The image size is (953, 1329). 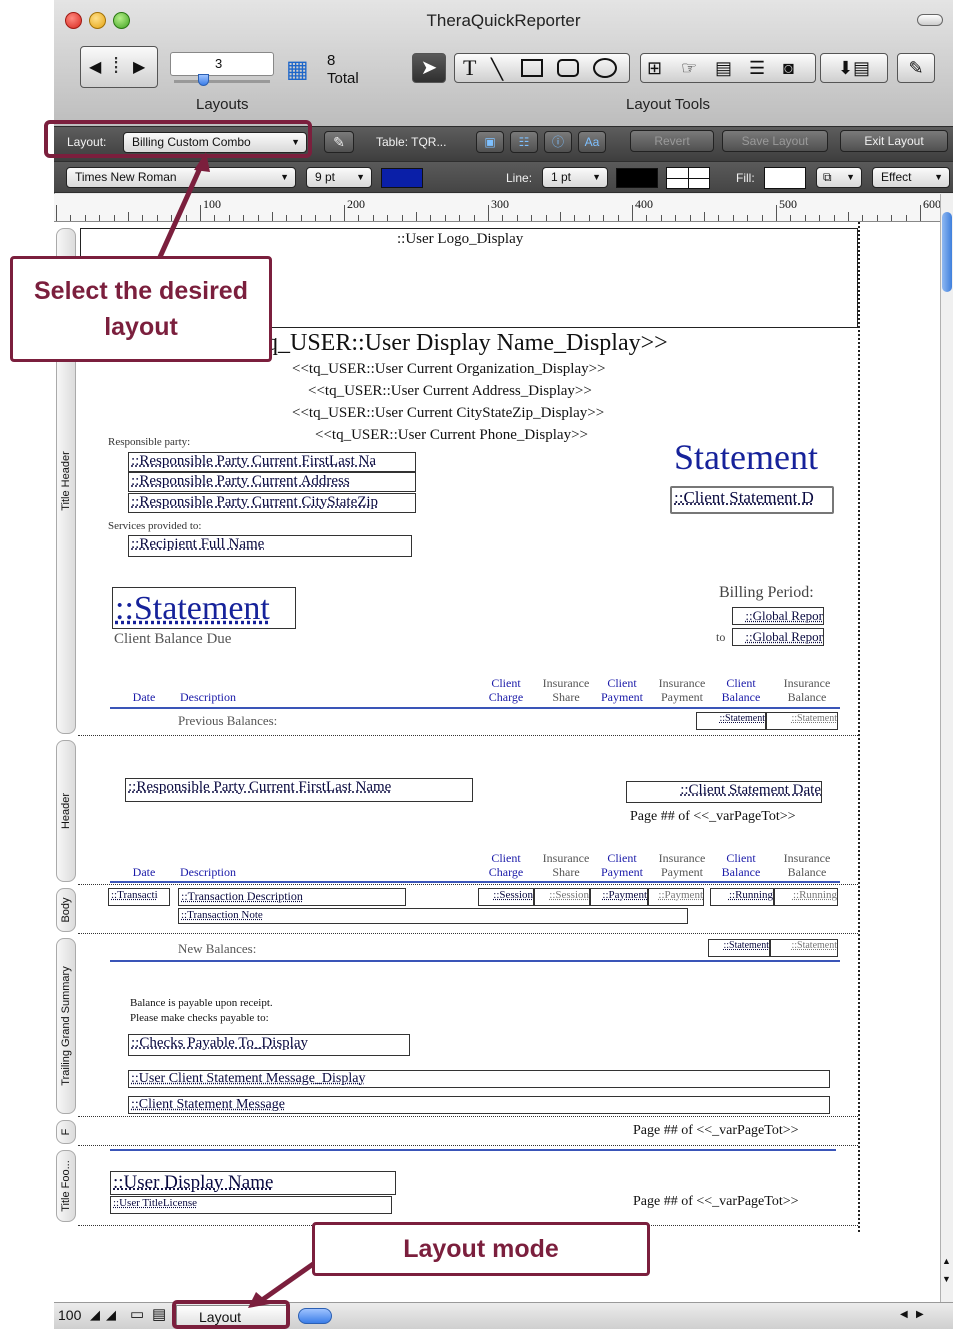 I want to click on callout-arrows, so click(x=237, y=730).